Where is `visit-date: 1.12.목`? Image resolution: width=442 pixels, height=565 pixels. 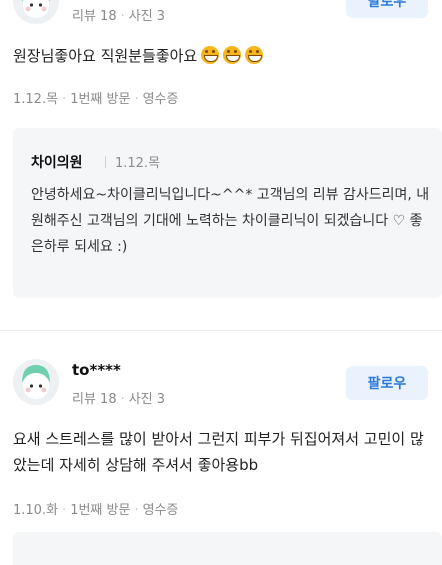
visit-date: 1.12.목 is located at coordinates (36, 99).